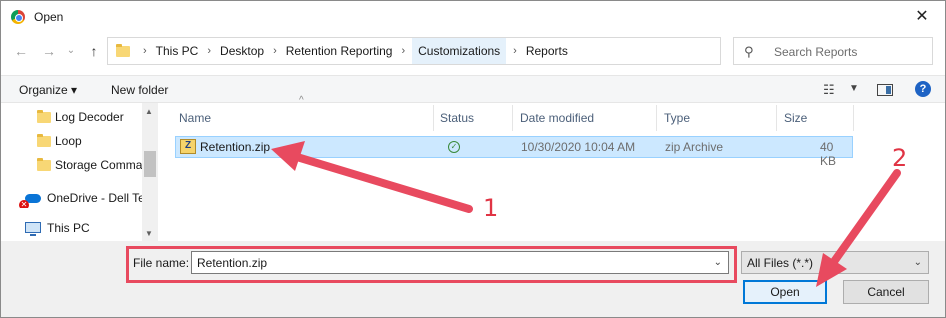 The width and height of the screenshot is (946, 318). I want to click on file-name-cell: Retention.zip, so click(235, 147).